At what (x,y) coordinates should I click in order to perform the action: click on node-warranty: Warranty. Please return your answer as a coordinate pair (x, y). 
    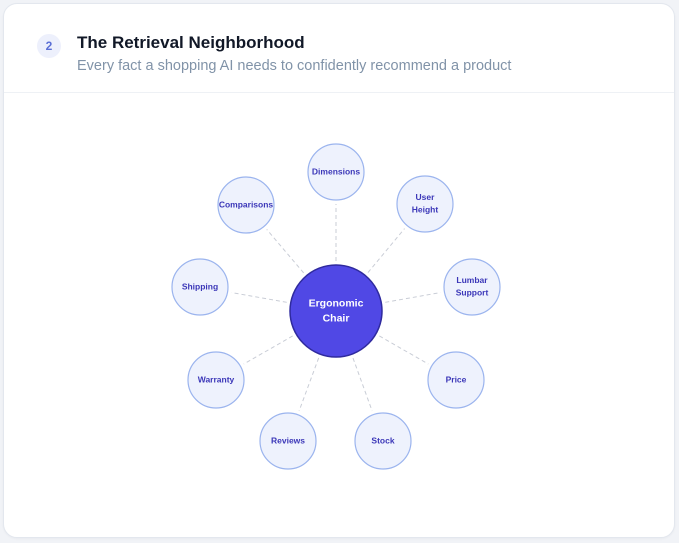
    Looking at the image, I should click on (216, 380).